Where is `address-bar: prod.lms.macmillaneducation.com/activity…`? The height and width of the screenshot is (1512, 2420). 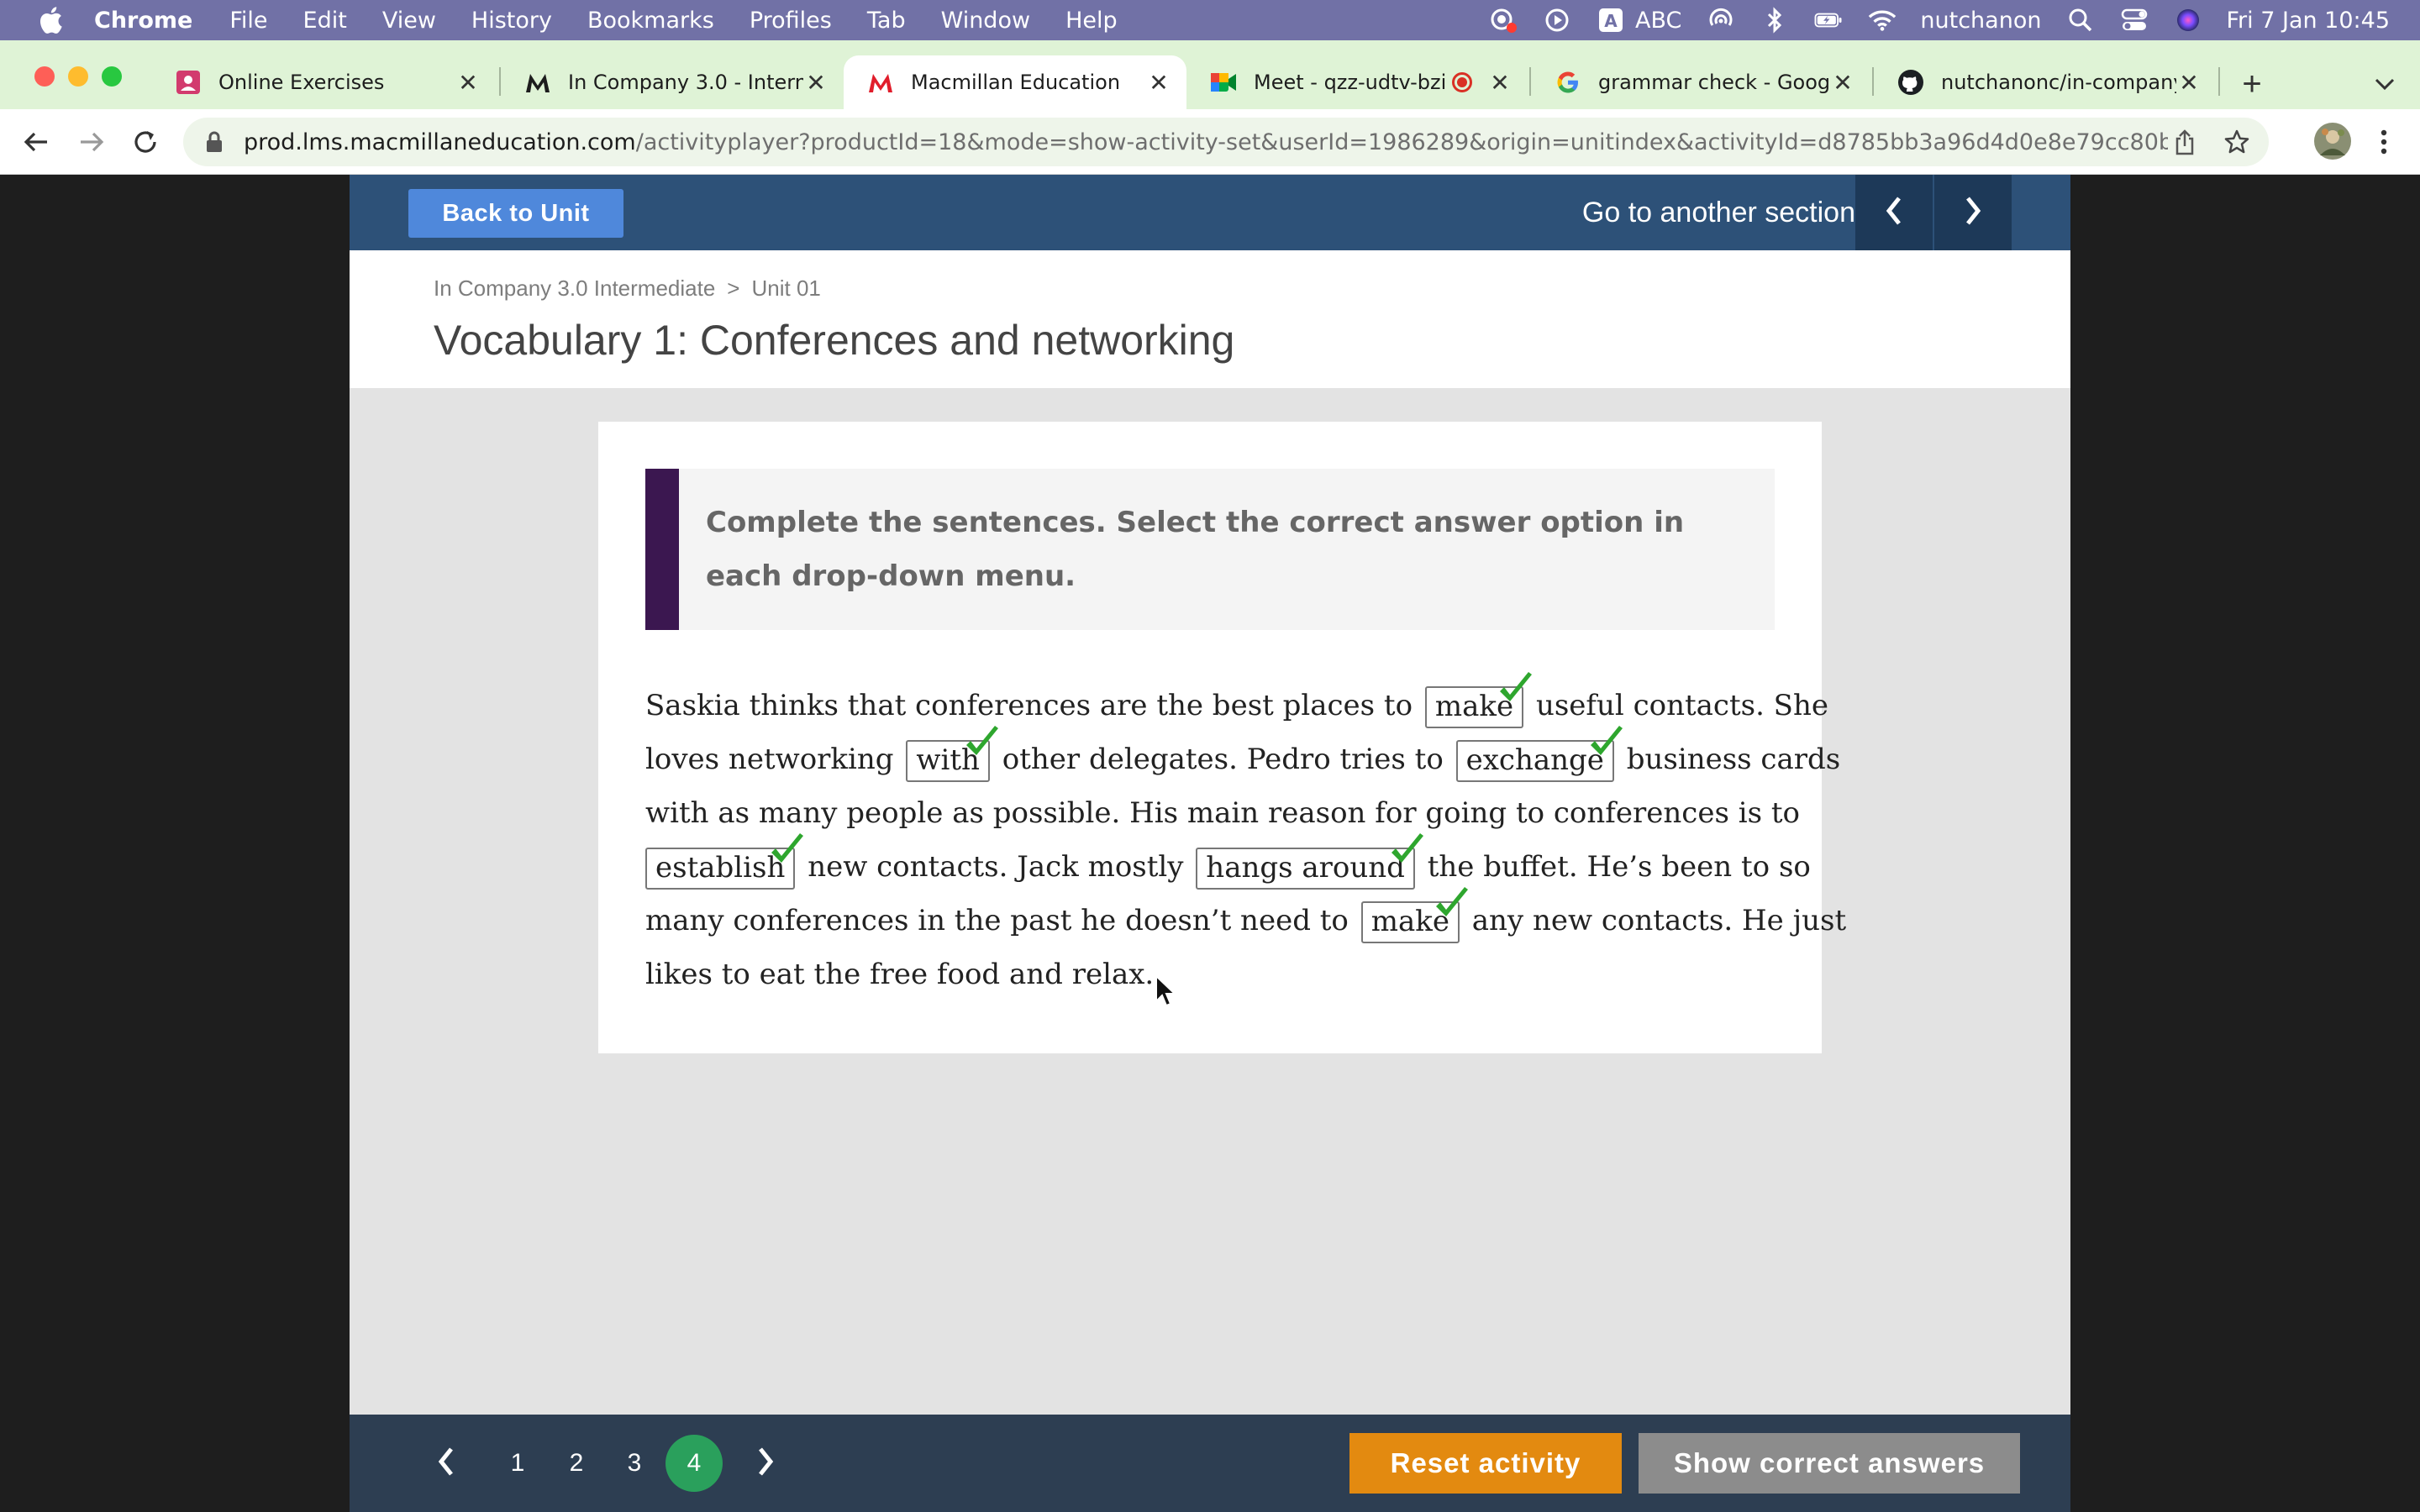
address-bar: prod.lms.macmillaneducation.com/activity… is located at coordinates (1226, 142).